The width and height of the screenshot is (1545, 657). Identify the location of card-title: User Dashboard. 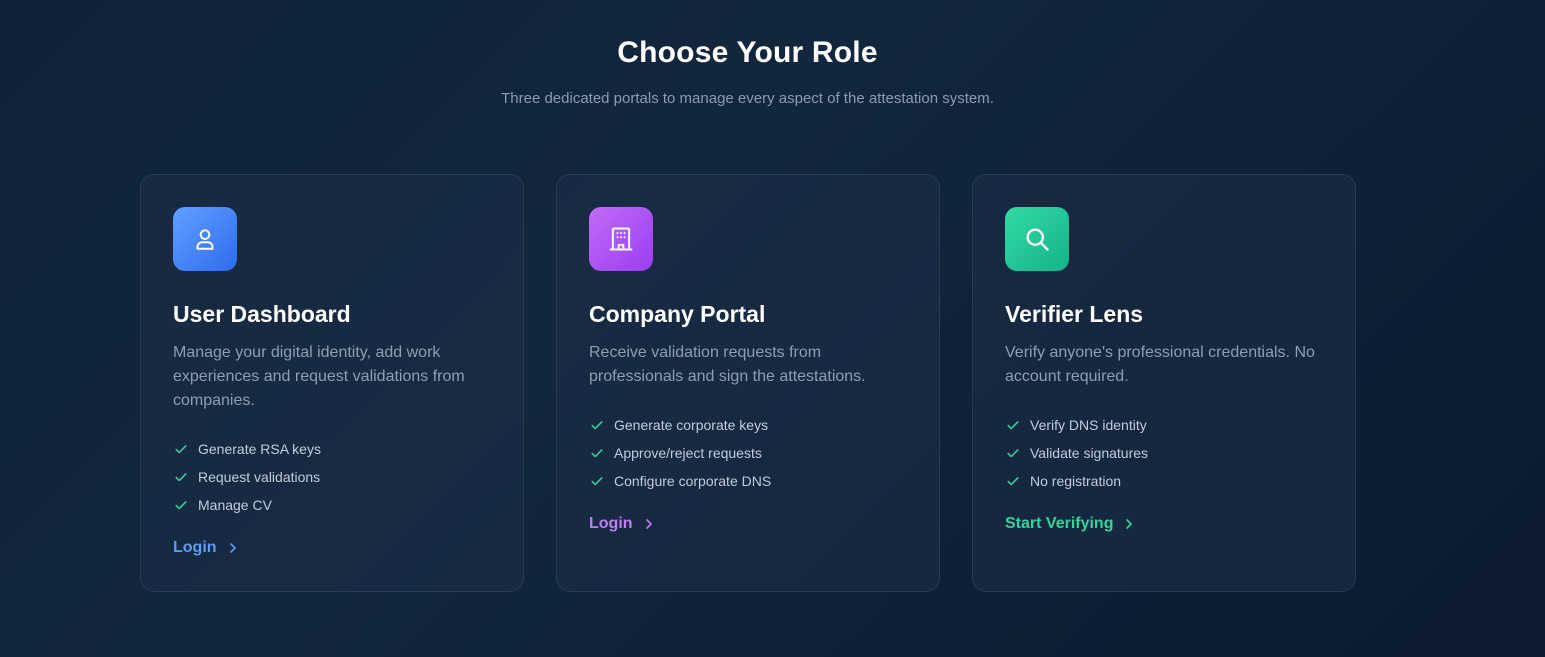
(262, 314).